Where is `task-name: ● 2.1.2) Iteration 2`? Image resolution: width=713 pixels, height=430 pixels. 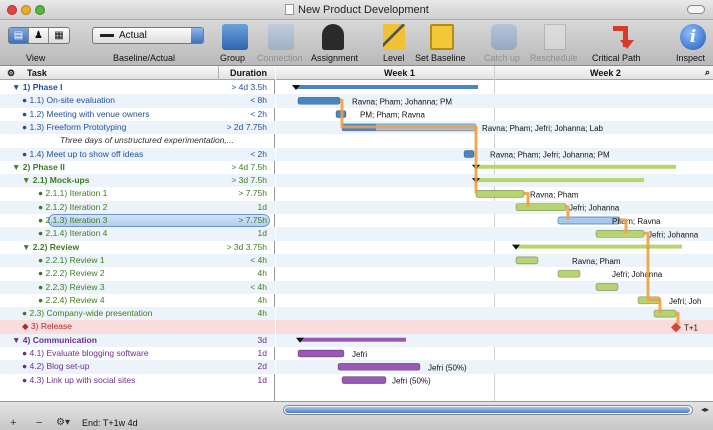
task-name: ● 2.1.2) Iteration 2 is located at coordinates (72, 207).